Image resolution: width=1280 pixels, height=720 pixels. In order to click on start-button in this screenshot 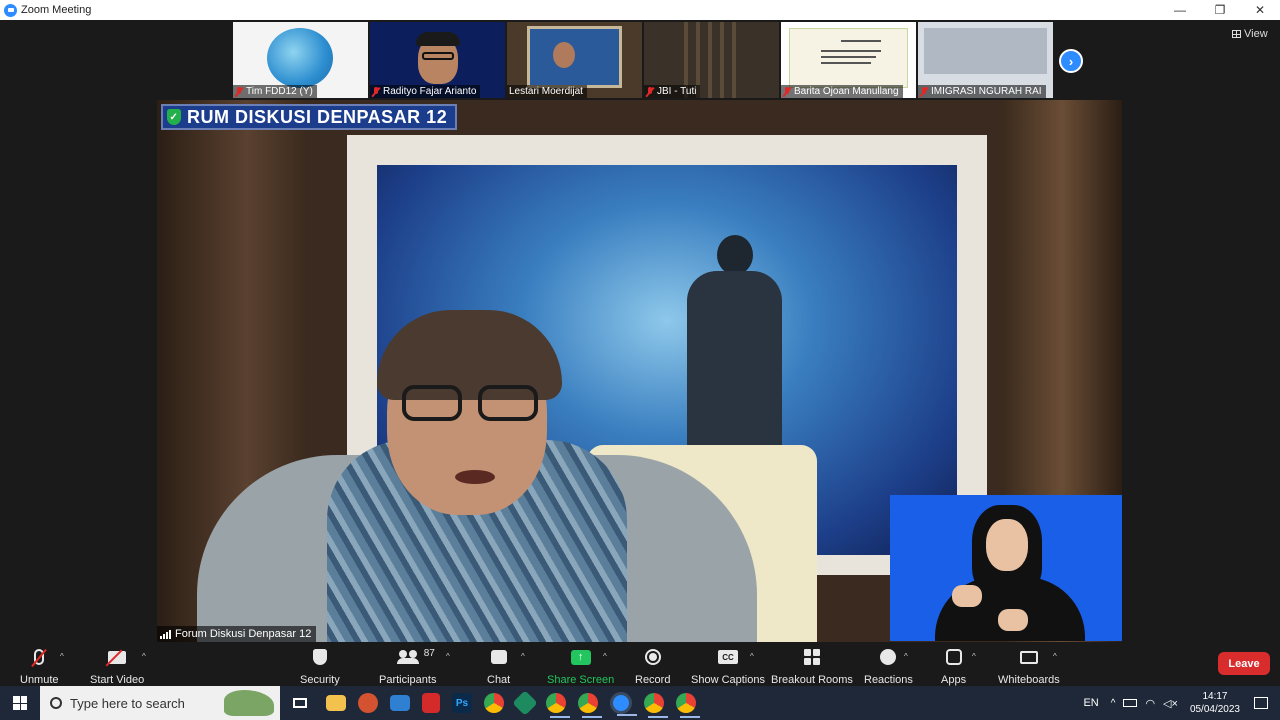, I will do `click(20, 703)`.